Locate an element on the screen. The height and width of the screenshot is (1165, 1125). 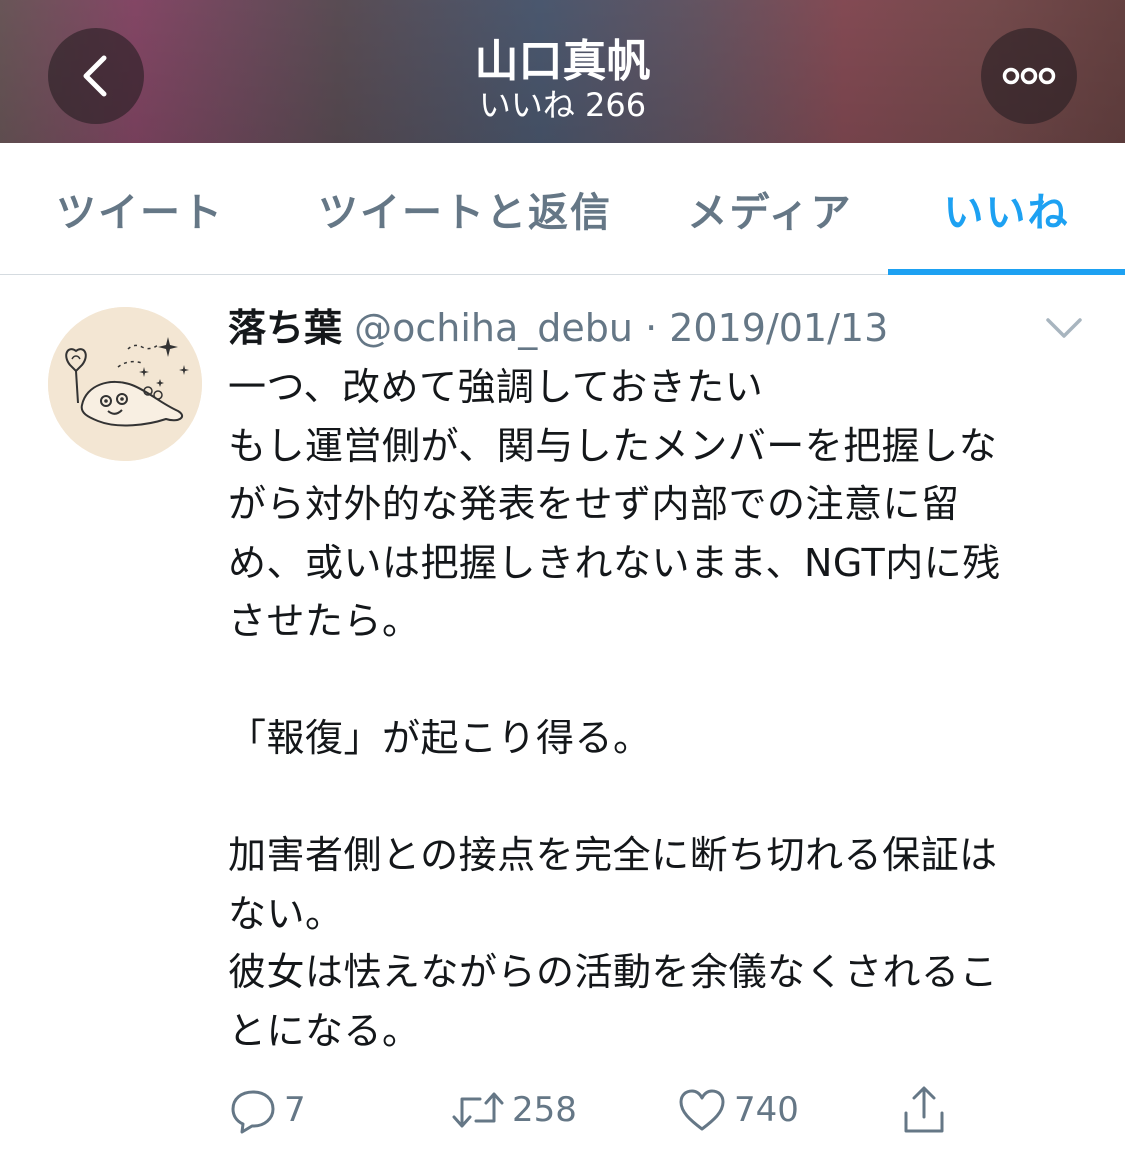
tab-likes: いいね is located at coordinates (1006, 209).